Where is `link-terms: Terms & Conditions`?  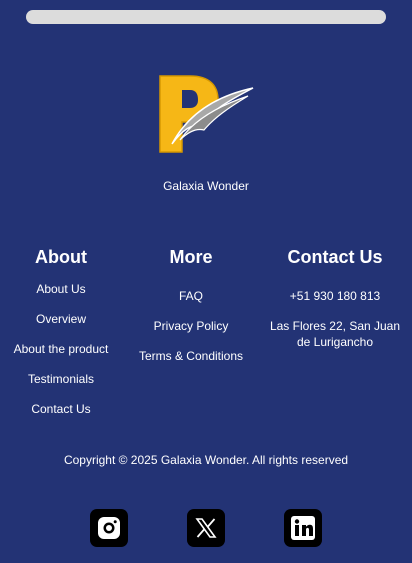
link-terms: Terms & Conditions is located at coordinates (191, 356).